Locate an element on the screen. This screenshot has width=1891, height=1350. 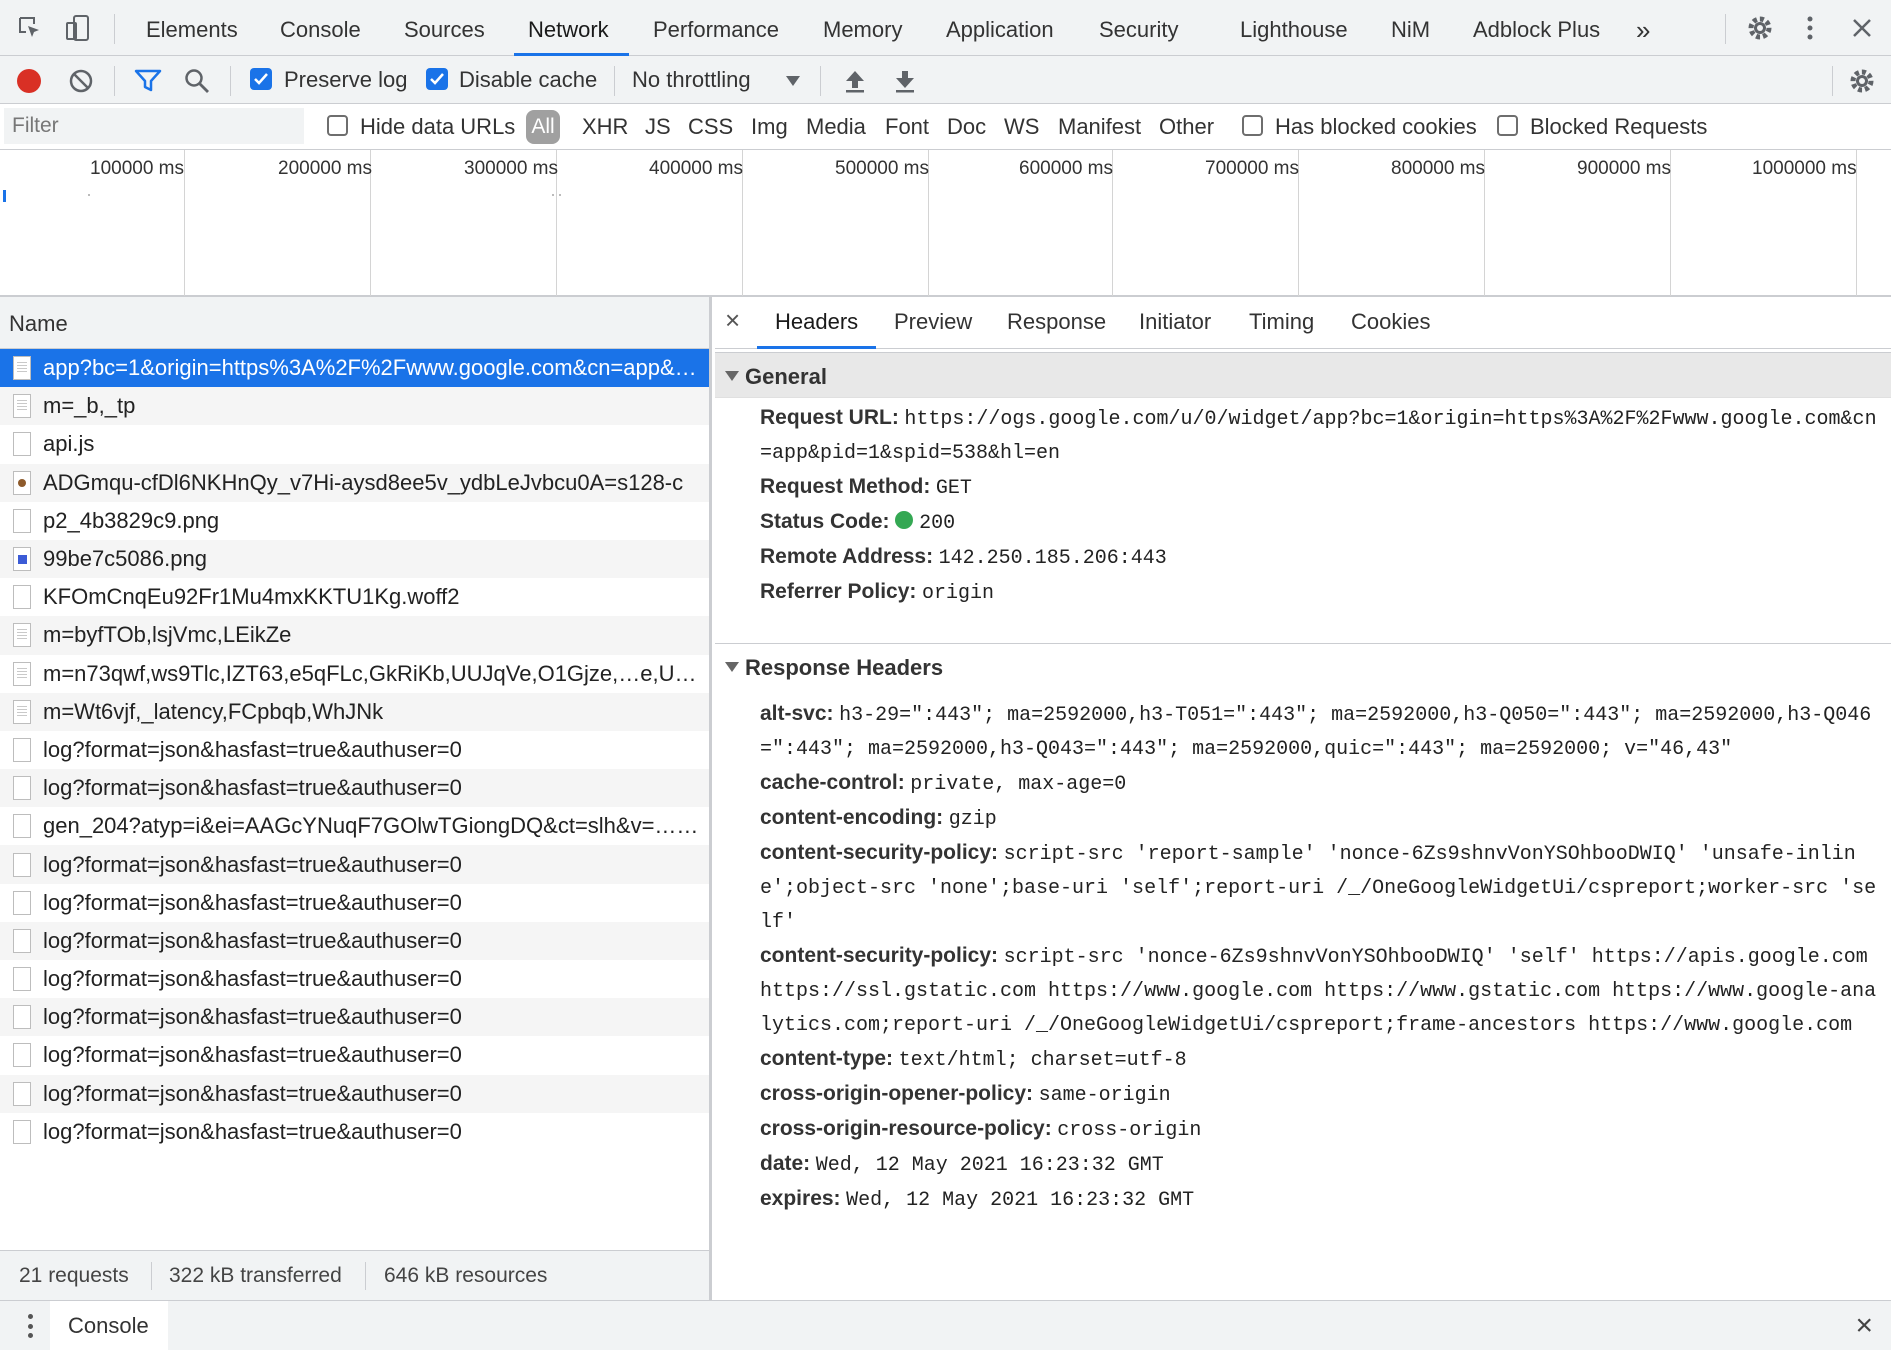
hide-data-urls-checkbox is located at coordinates (337, 125).